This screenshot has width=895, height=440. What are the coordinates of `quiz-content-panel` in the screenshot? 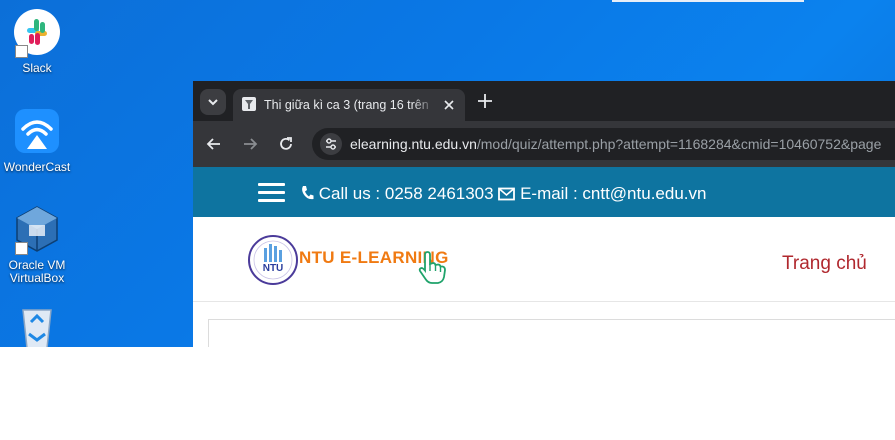 It's located at (551, 333).